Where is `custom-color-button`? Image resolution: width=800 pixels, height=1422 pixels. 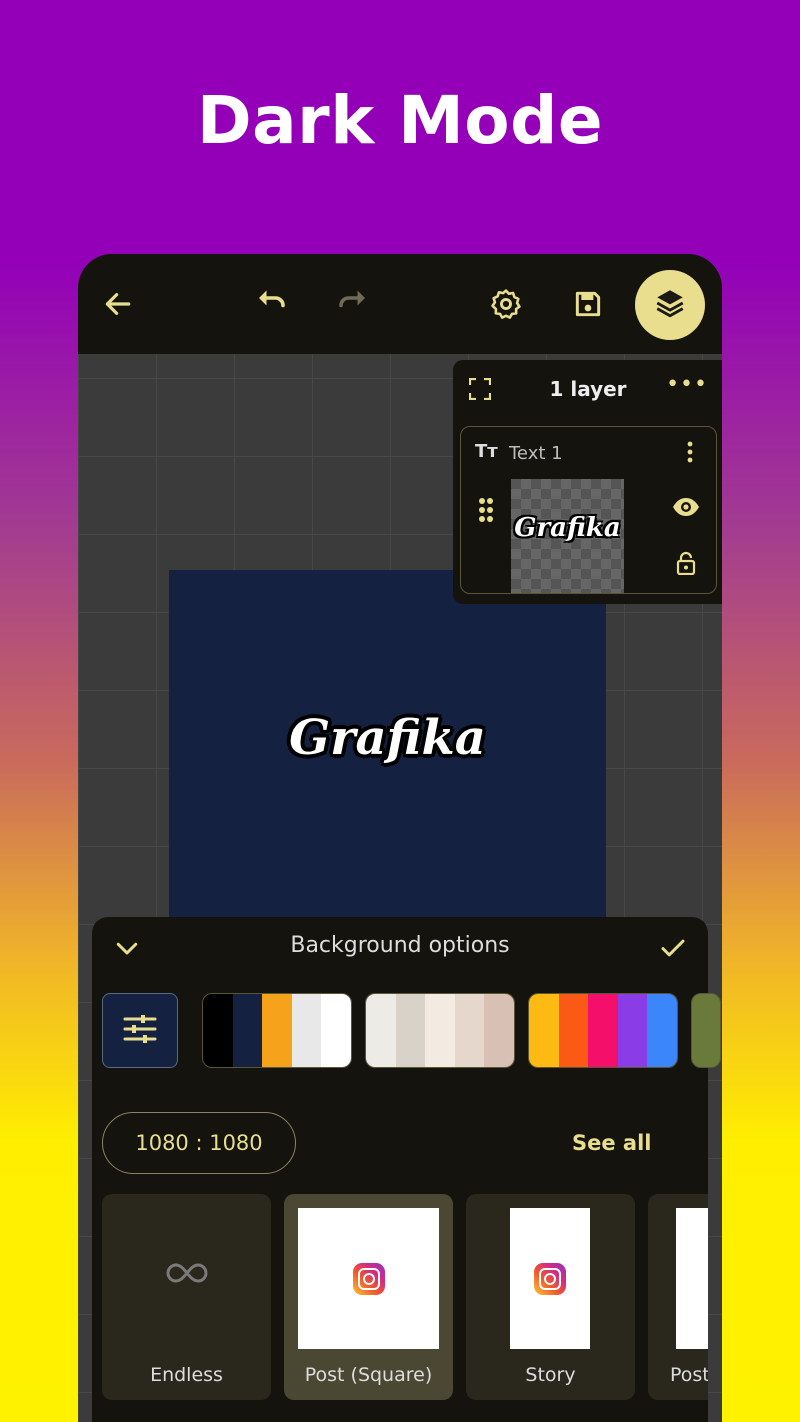
custom-color-button is located at coordinates (140, 1030).